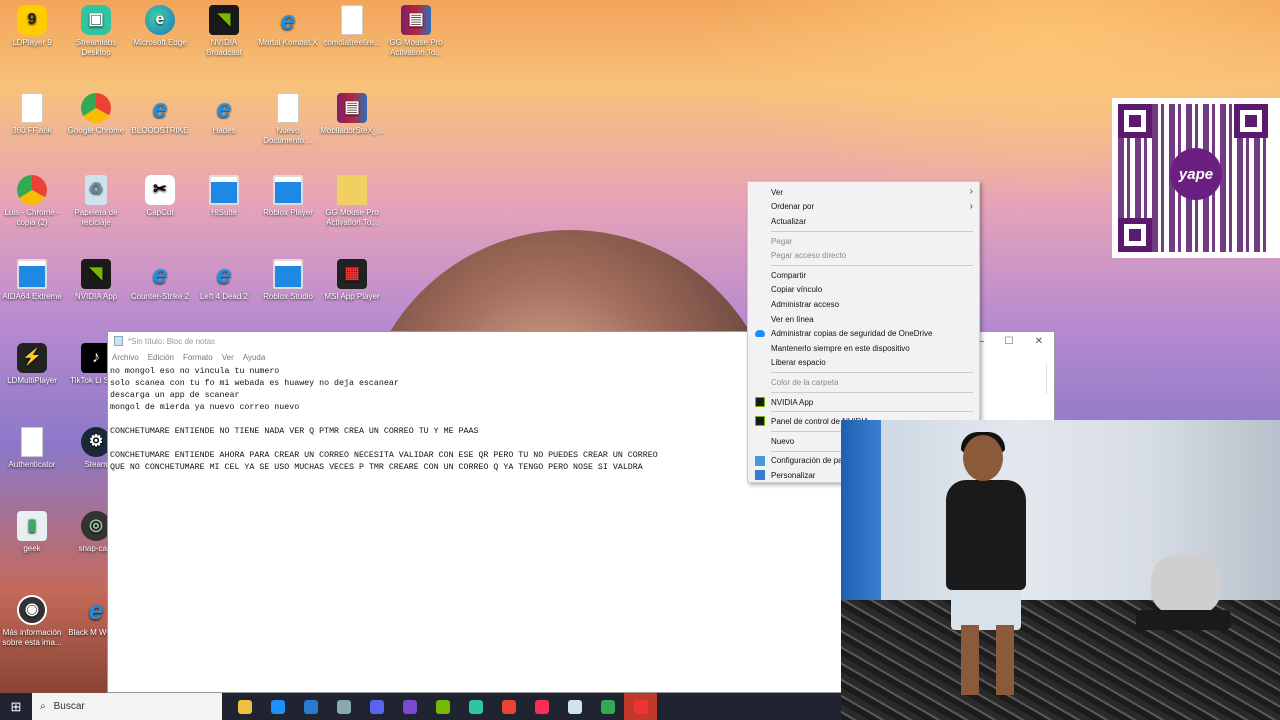 Image resolution: width=1280 pixels, height=720 pixels. I want to click on context-menu-item: Copiar vínculo, so click(863, 290).